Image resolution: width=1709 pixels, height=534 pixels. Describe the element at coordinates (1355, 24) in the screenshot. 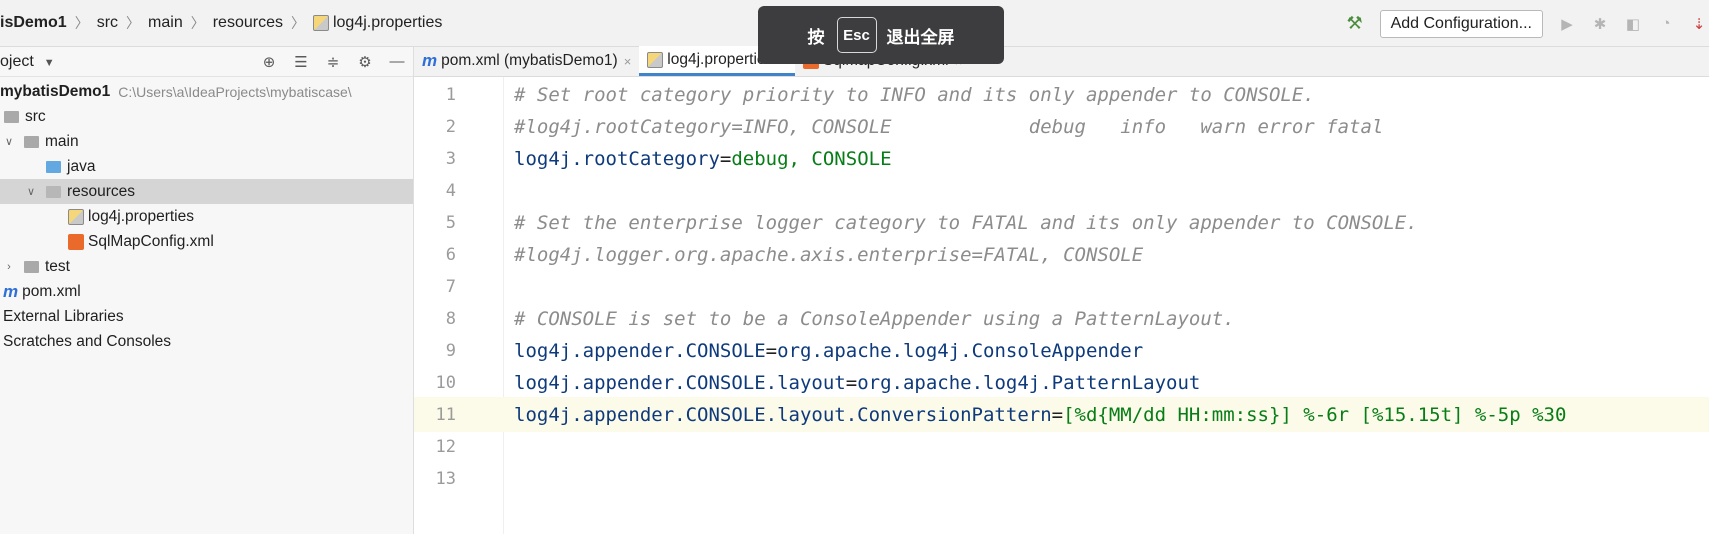

I see `build-hammer-icon: ⚒` at that location.